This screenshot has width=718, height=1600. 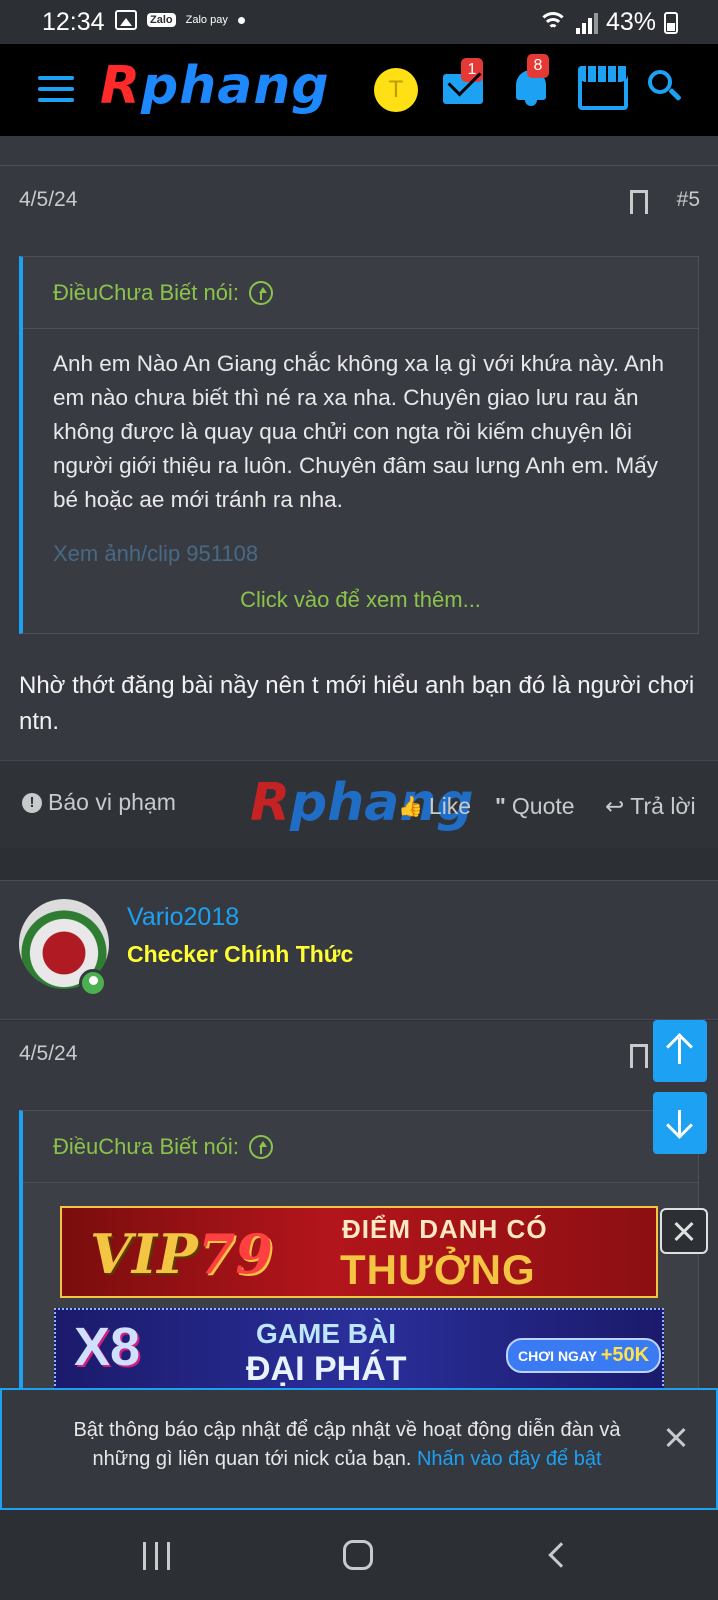 I want to click on more-notifications-dot-icon, so click(x=241, y=20).